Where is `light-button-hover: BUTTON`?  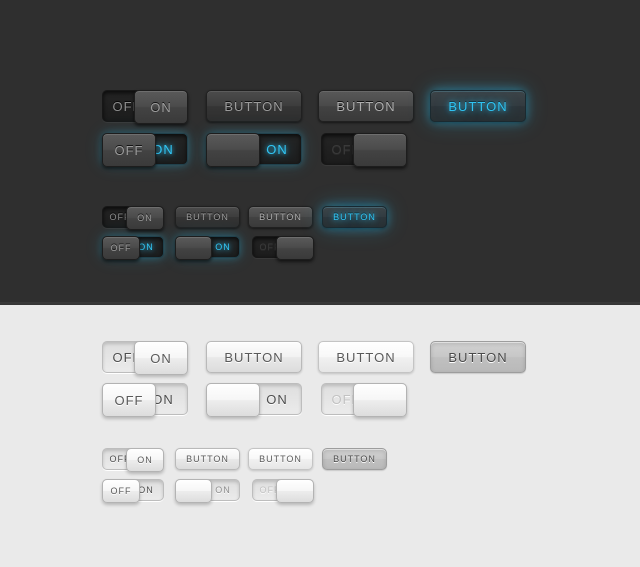 light-button-hover: BUTTON is located at coordinates (366, 357).